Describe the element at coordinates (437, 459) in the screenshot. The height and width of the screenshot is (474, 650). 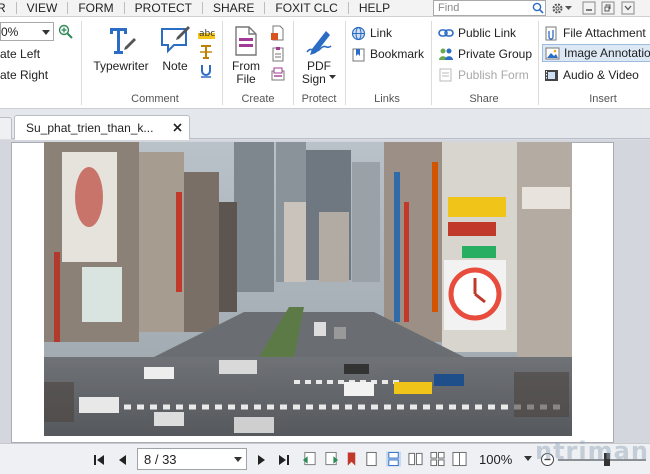
I see `continuous-facing-icon` at that location.